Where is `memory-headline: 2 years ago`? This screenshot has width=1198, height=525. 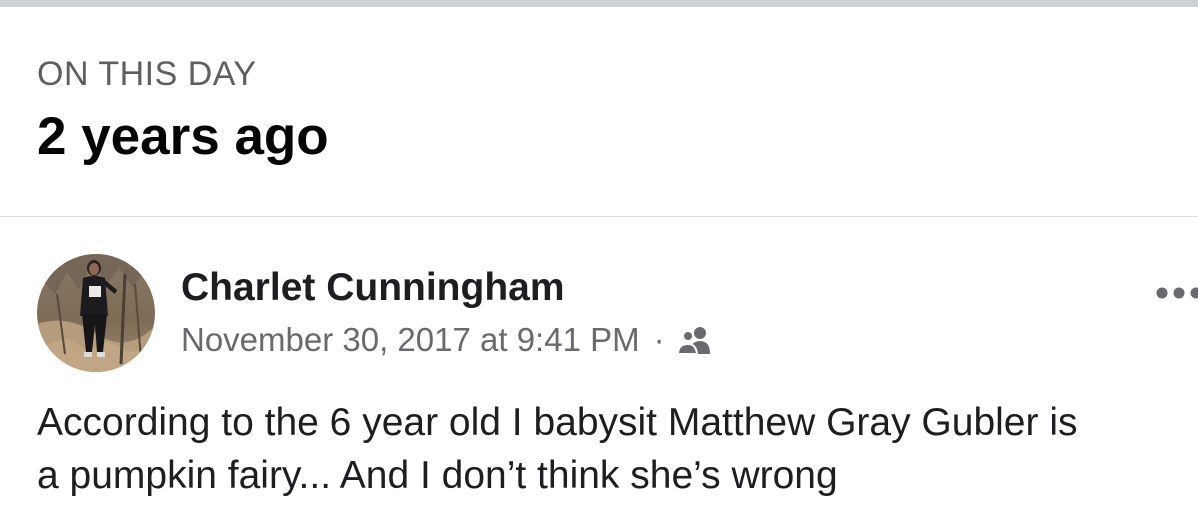
memory-headline: 2 years ago is located at coordinates (183, 136).